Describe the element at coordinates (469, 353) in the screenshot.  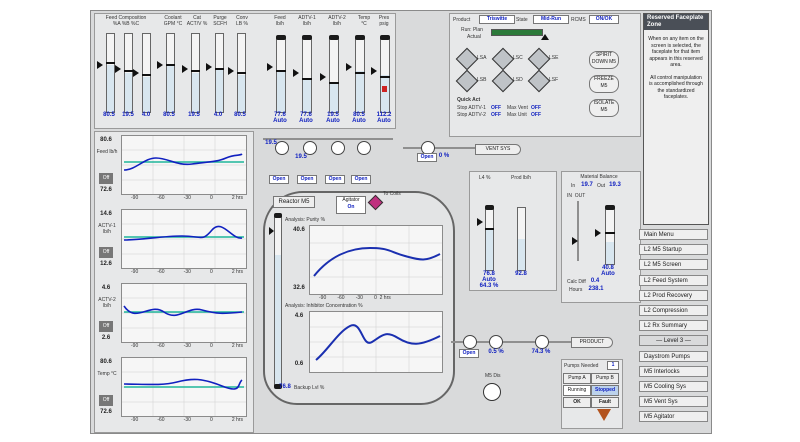
I see `outlet-valve-1-open: Open` at that location.